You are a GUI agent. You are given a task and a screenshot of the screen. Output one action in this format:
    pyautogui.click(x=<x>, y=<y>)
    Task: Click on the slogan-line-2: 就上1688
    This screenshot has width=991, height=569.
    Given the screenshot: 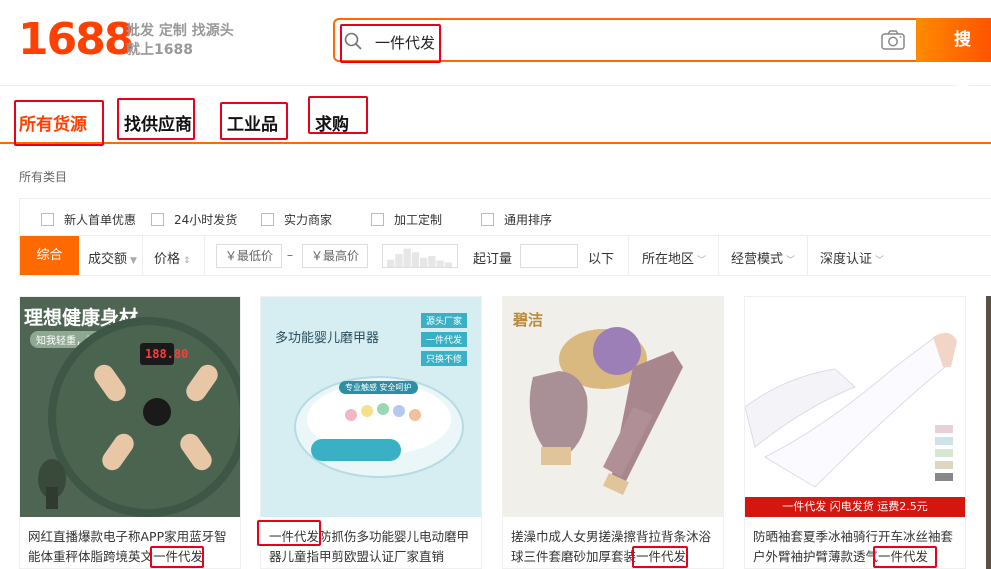 What is the action you would take?
    pyautogui.click(x=159, y=50)
    